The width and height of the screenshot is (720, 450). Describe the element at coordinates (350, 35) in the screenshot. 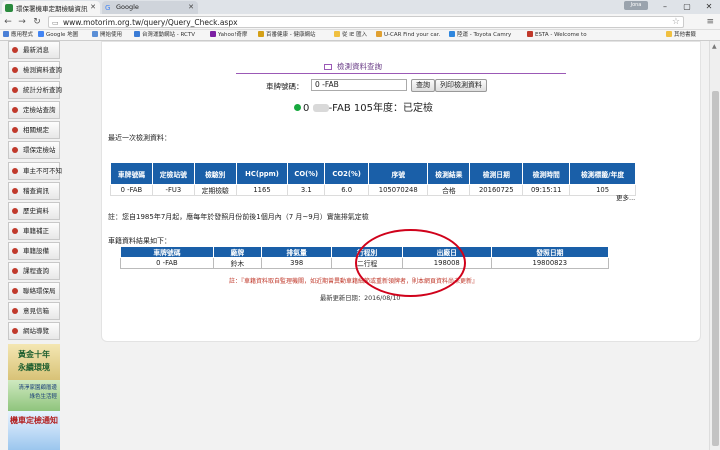

I see `bookmark-item: 從 IE 匯入` at that location.